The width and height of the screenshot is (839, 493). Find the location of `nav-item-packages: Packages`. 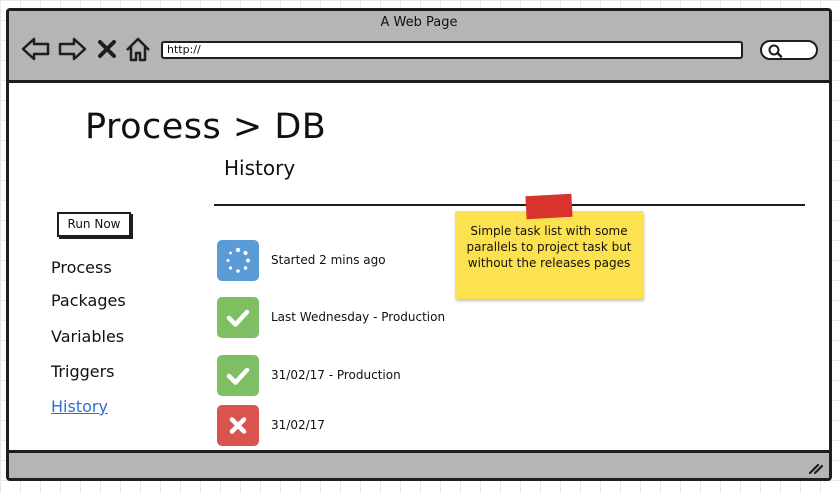

nav-item-packages: Packages is located at coordinates (88, 300).